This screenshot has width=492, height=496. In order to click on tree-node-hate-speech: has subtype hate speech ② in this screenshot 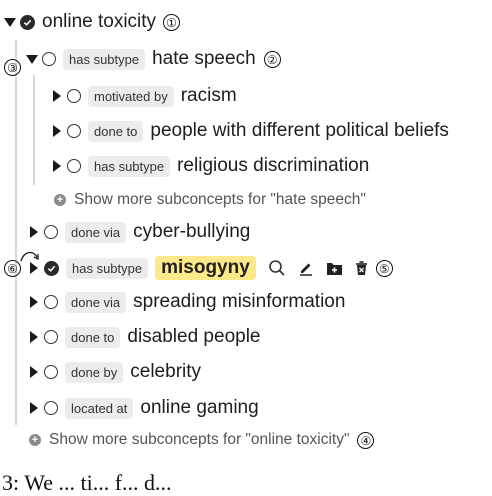, I will do `click(153, 59)`.